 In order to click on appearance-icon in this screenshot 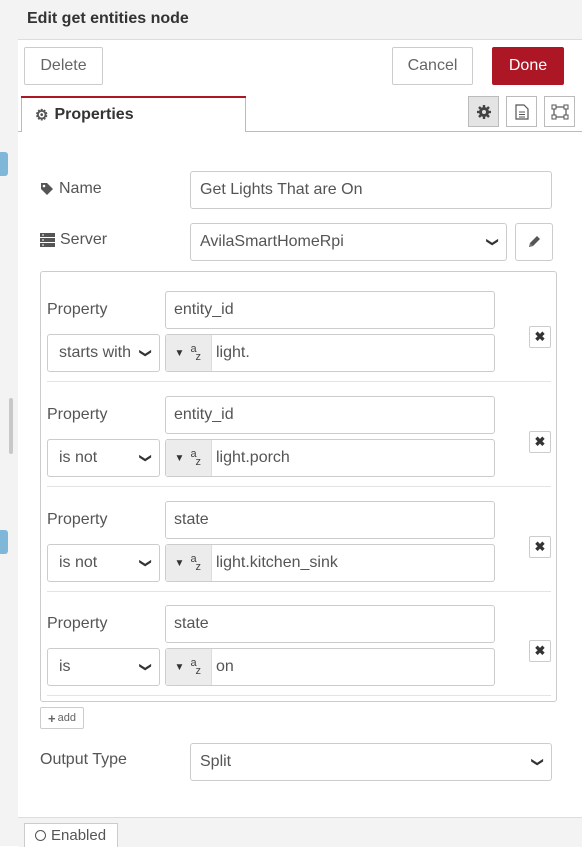, I will do `click(559, 111)`.